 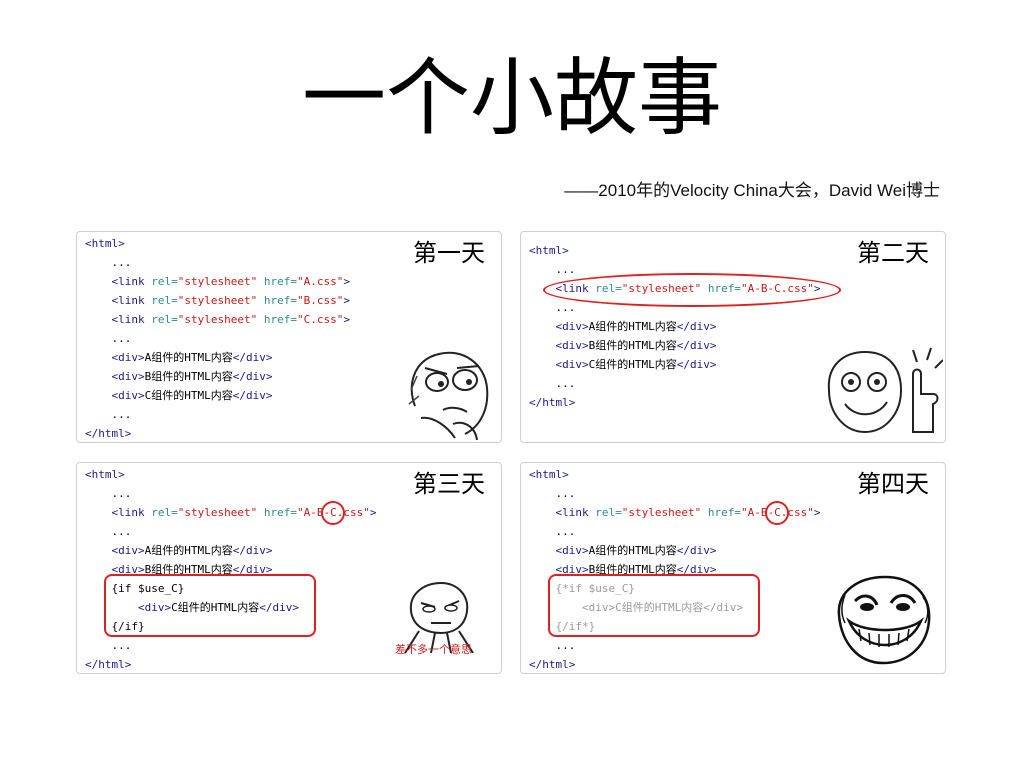 What do you see at coordinates (230, 281) in the screenshot?
I see `code-line: <link rel="stylesheet" href="A.css">` at bounding box center [230, 281].